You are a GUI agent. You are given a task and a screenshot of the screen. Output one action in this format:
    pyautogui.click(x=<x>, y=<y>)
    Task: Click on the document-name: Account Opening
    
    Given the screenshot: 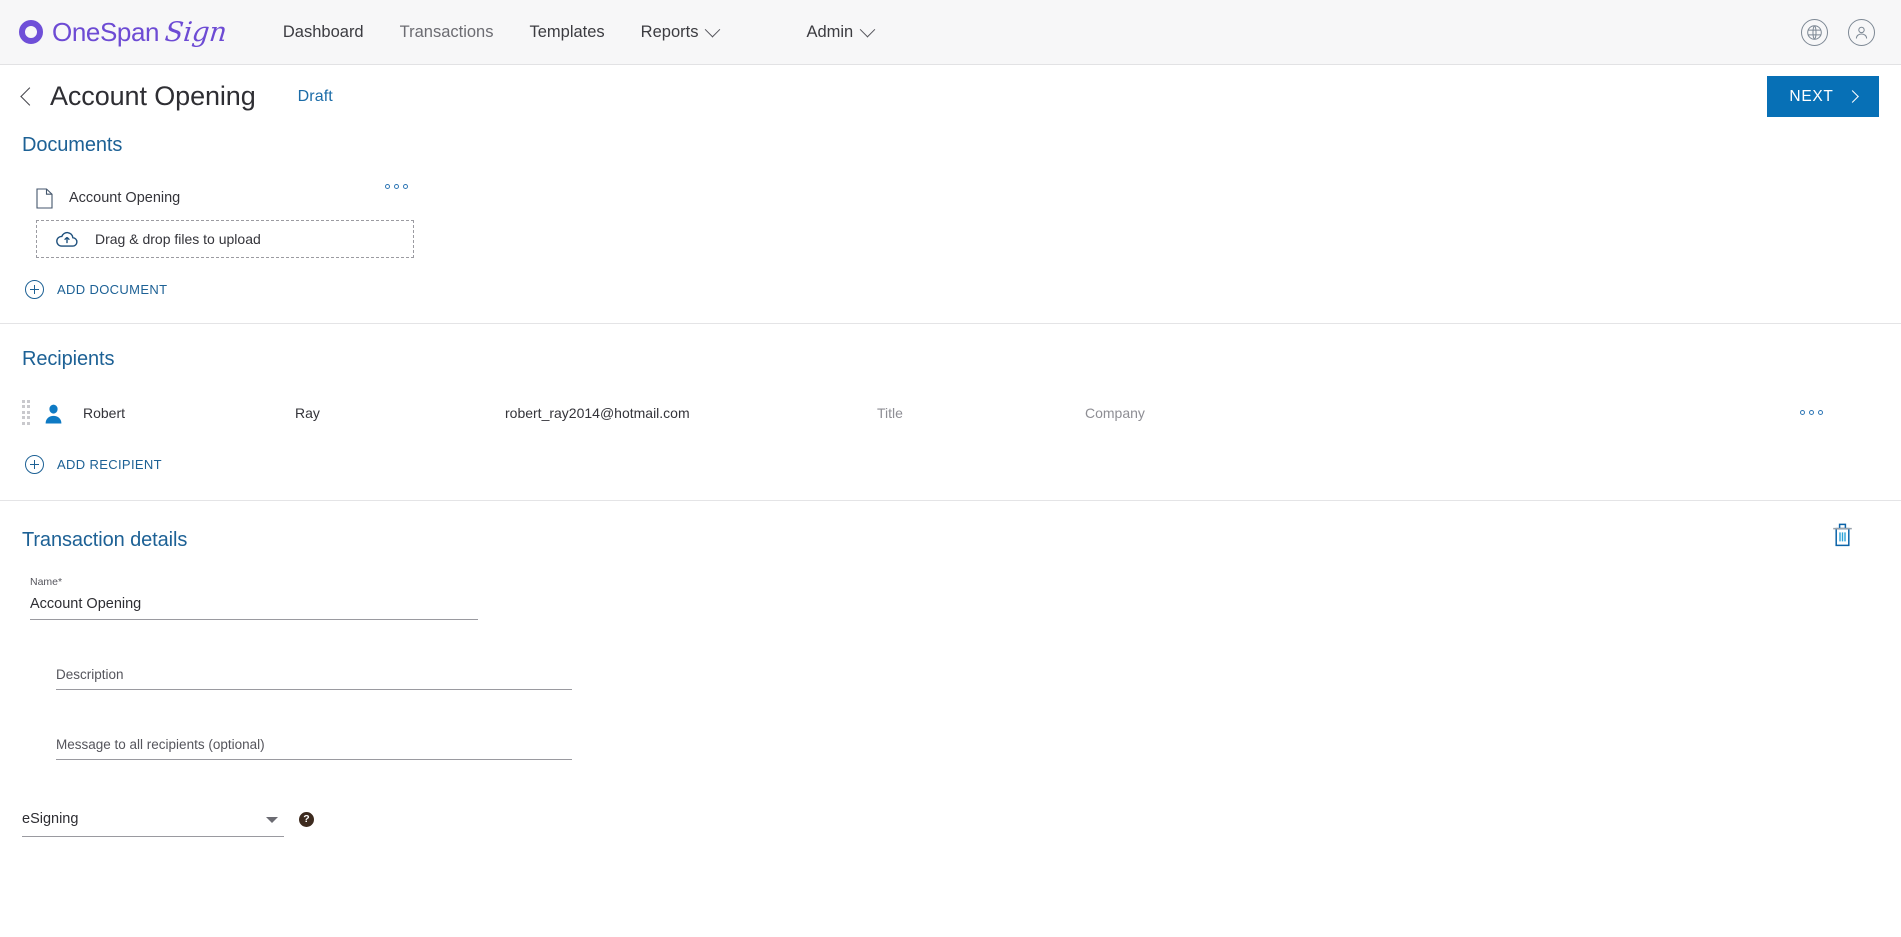 What is the action you would take?
    pyautogui.click(x=125, y=198)
    